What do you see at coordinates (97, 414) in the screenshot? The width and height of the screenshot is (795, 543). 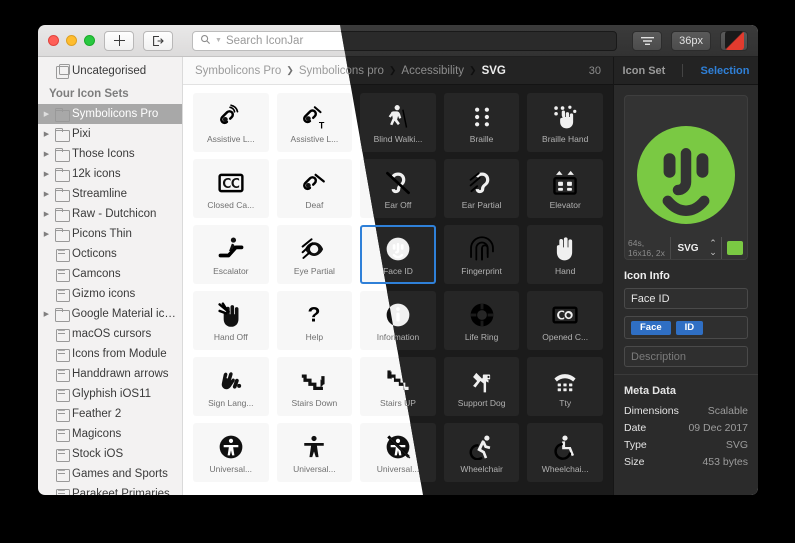 I see `sidebar-item-label: Feather 2` at bounding box center [97, 414].